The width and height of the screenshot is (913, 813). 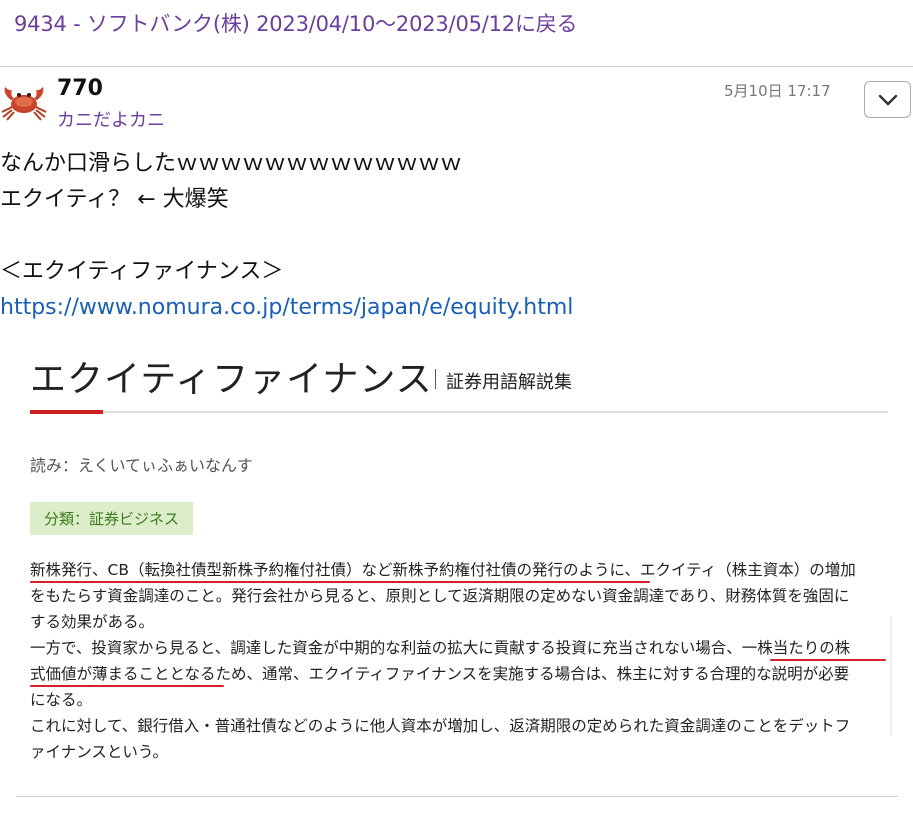 I want to click on embed-title: エクイティファイナンス, so click(x=231, y=379).